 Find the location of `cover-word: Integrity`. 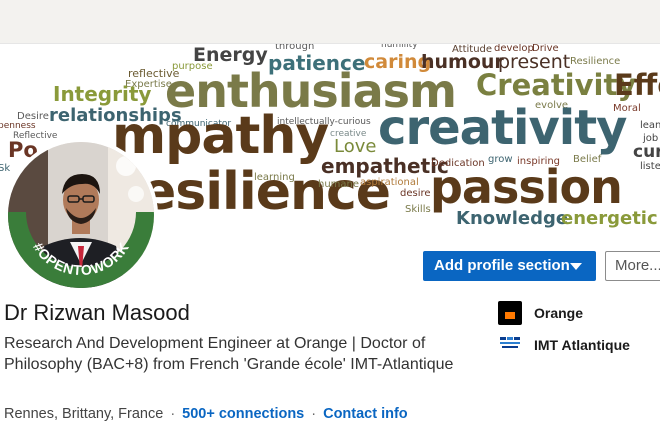

cover-word: Integrity is located at coordinates (102, 94).